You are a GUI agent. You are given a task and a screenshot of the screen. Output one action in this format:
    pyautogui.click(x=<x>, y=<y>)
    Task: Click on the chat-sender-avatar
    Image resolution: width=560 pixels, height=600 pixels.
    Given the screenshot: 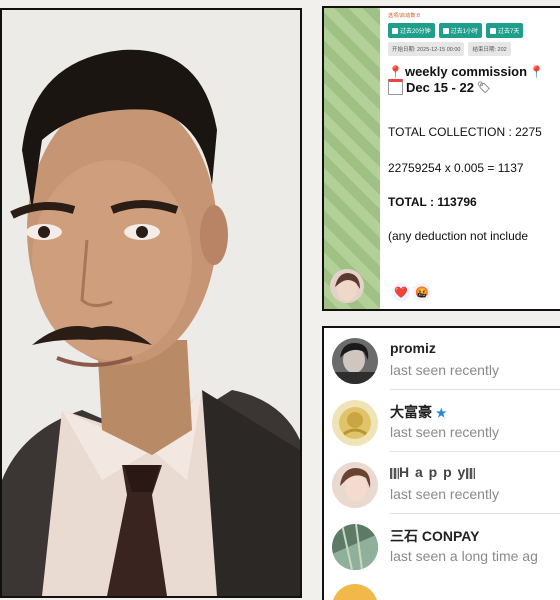 What is the action you would take?
    pyautogui.click(x=347, y=286)
    